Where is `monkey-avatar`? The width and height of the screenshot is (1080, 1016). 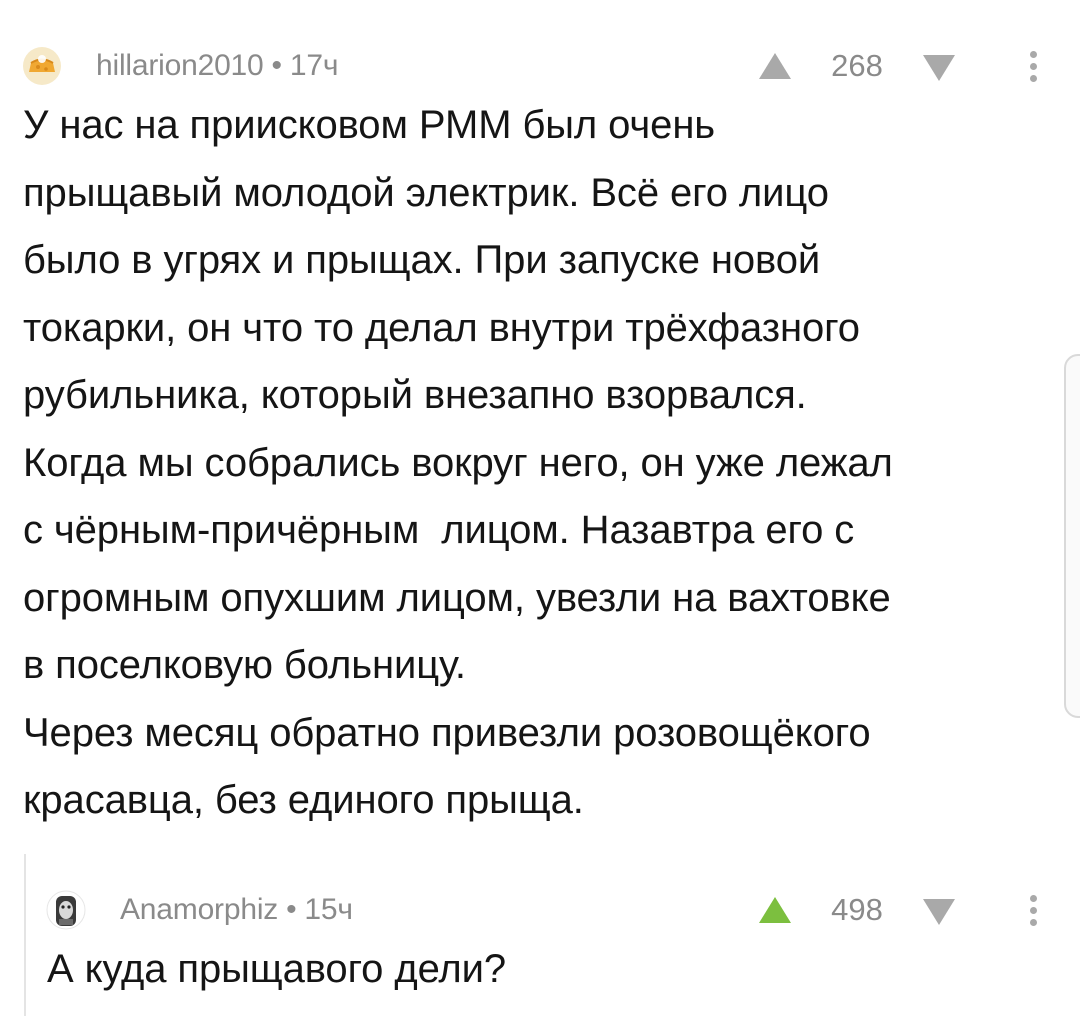 monkey-avatar is located at coordinates (66, 910).